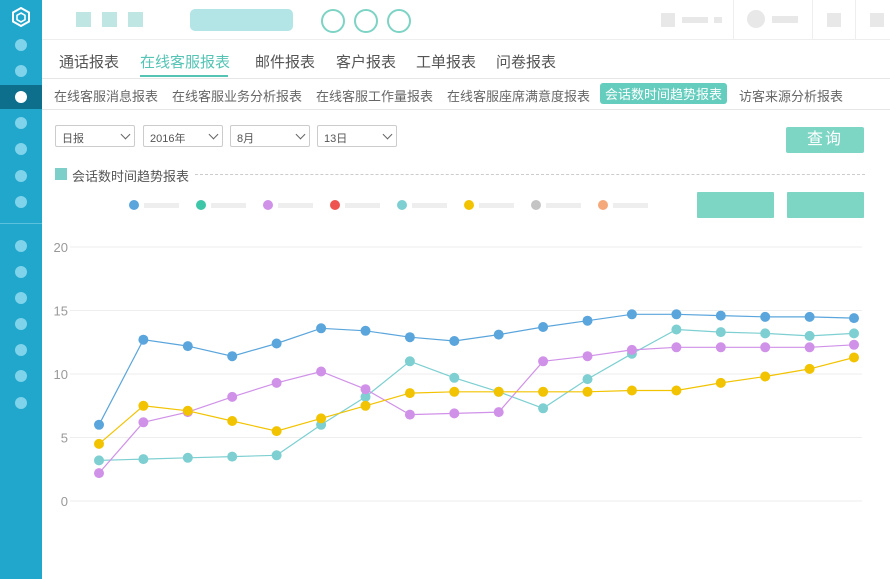 Image resolution: width=890 pixels, height=579 pixels. Describe the element at coordinates (61, 311) in the screenshot. I see `y-tick-label: 15` at that location.